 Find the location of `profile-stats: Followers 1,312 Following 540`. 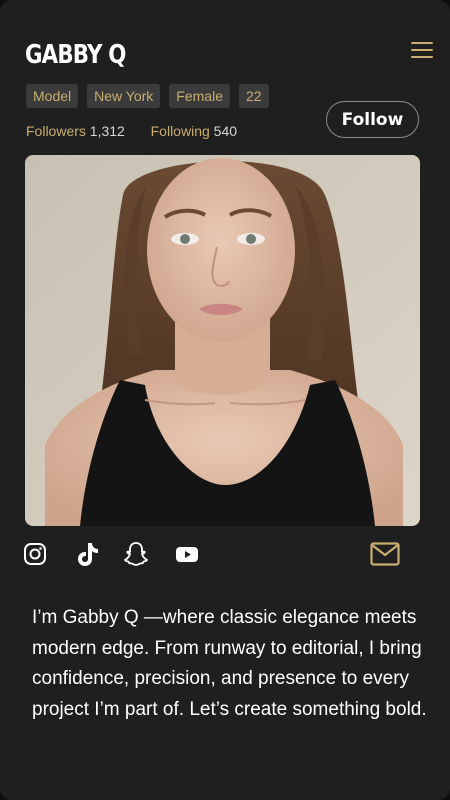

profile-stats: Followers 1,312 Following 540 is located at coordinates (131, 131).